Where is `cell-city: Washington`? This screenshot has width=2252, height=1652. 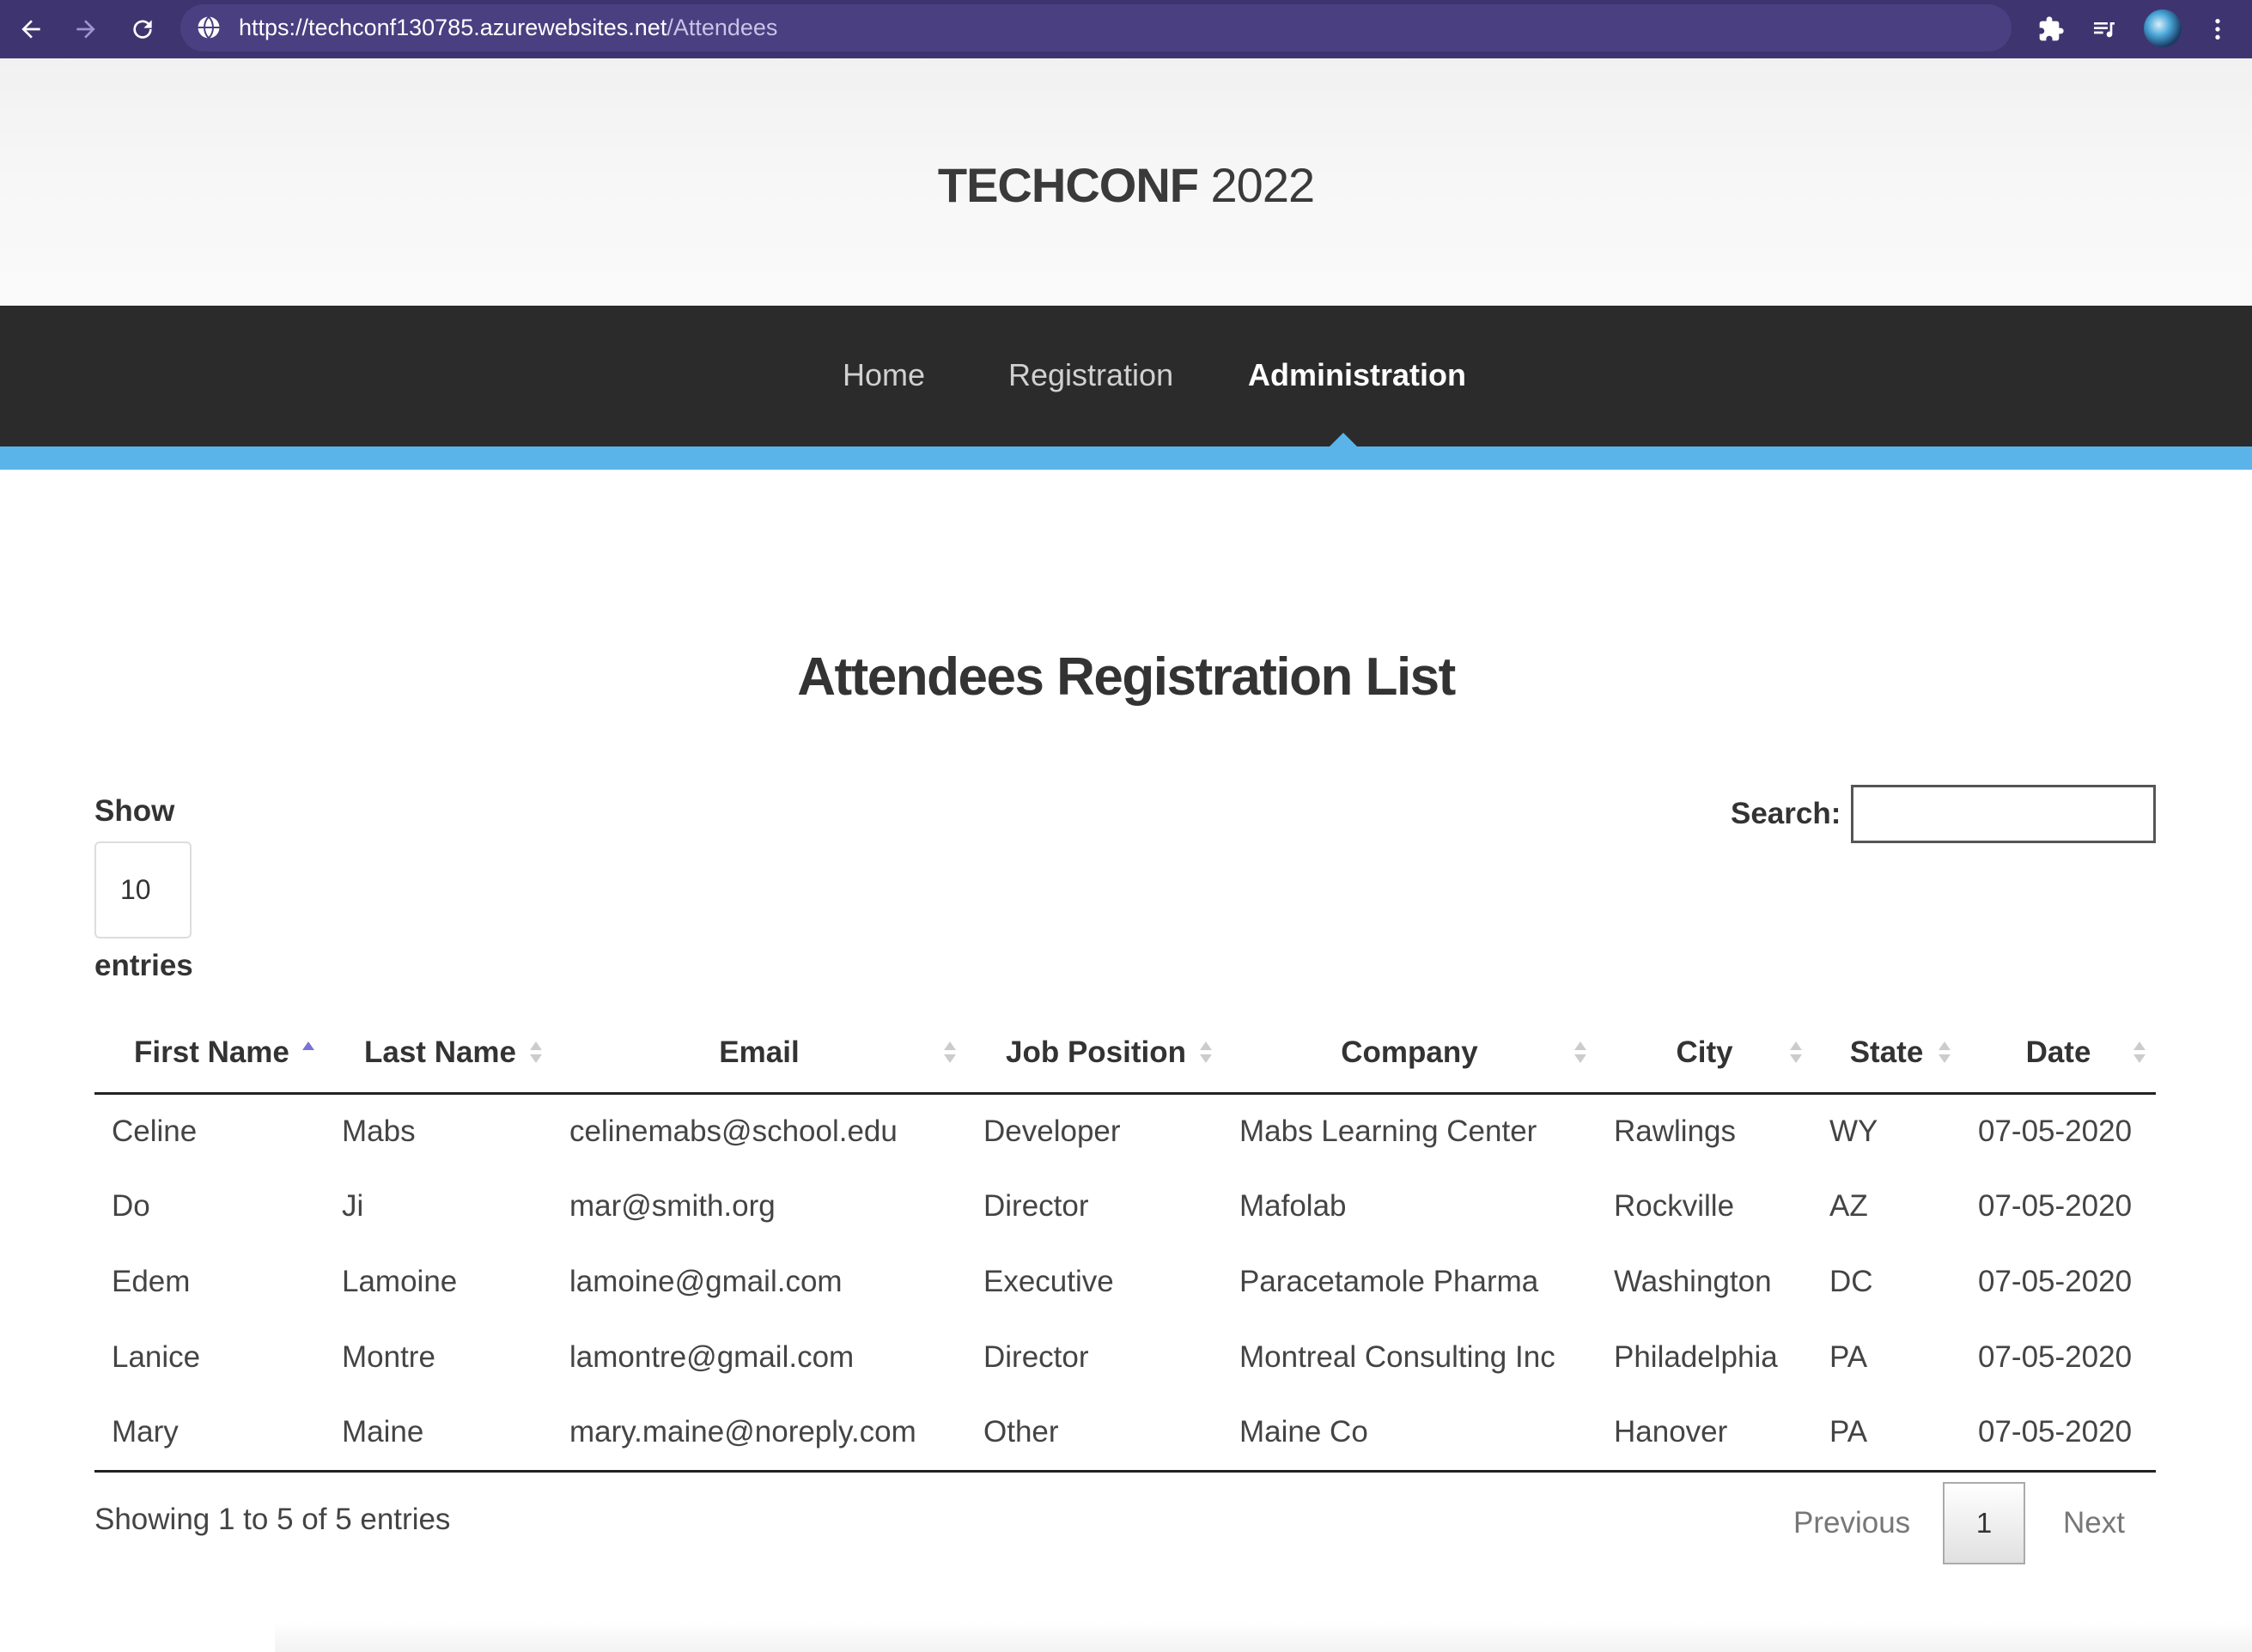
cell-city: Washington is located at coordinates (1693, 1281).